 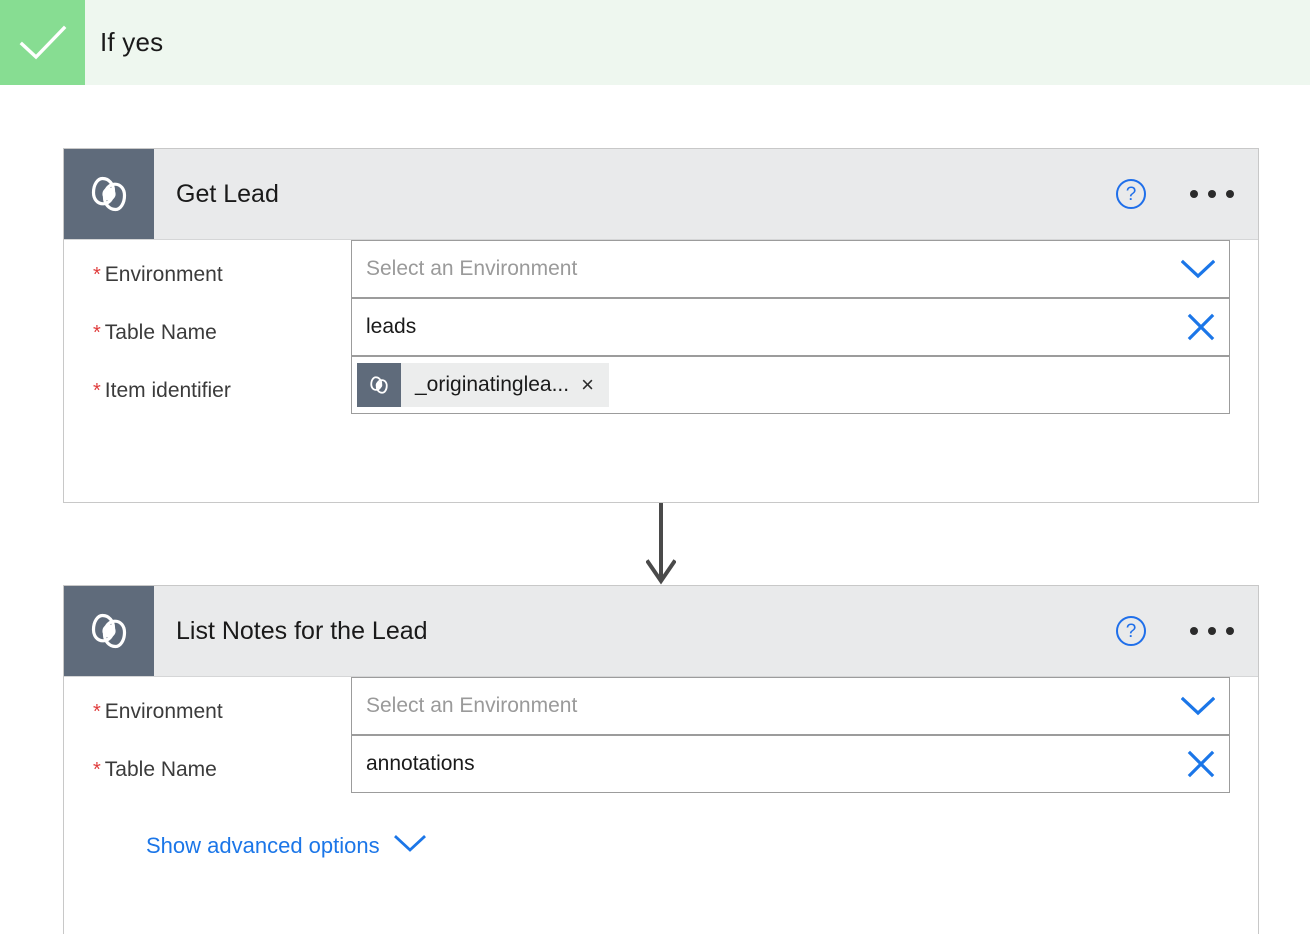 I want to click on show-advanced-options-label: Show advanced options, so click(x=263, y=845).